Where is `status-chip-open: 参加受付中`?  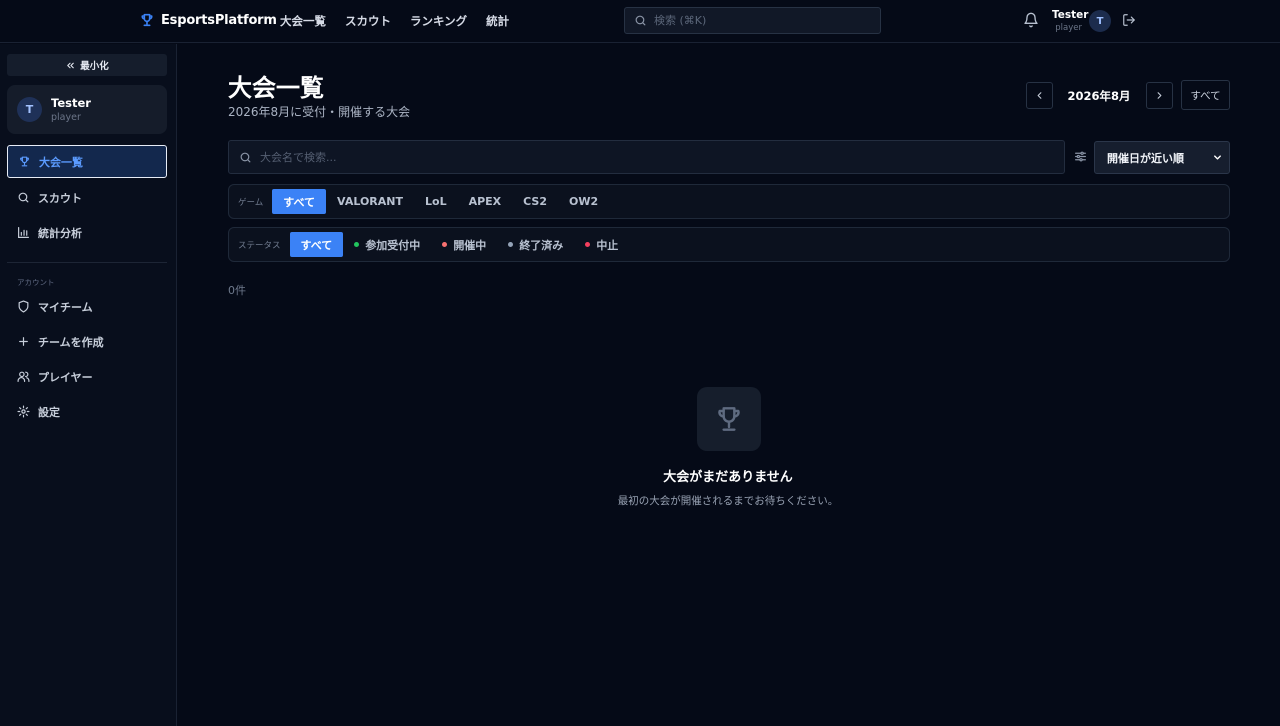
status-chip-open: 参加受付中 is located at coordinates (387, 244).